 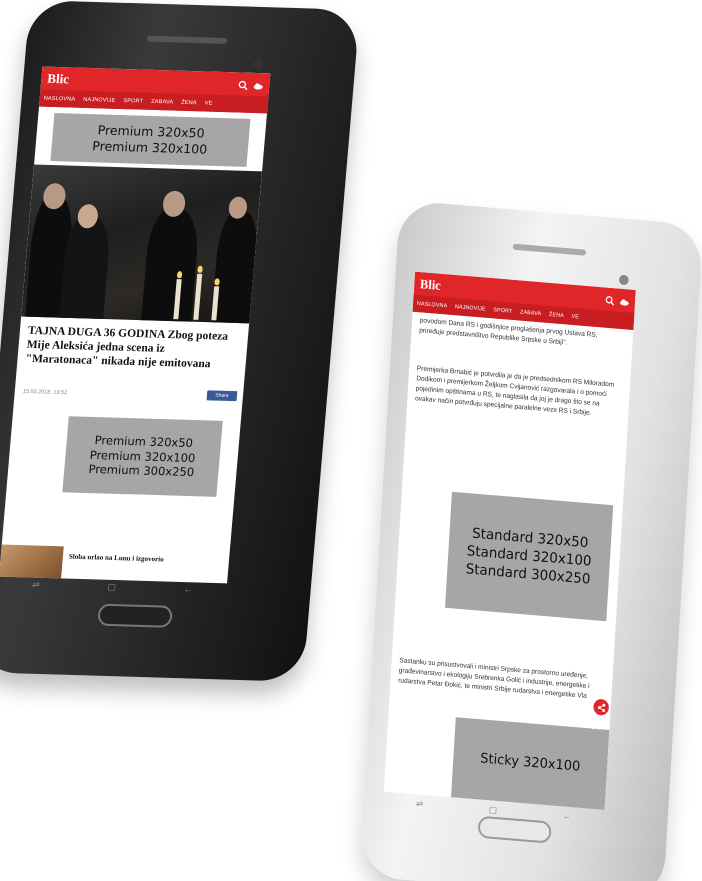 I want to click on teaser-headline: Sloba urlao na Lunu i izgovorio, so click(x=147, y=559).